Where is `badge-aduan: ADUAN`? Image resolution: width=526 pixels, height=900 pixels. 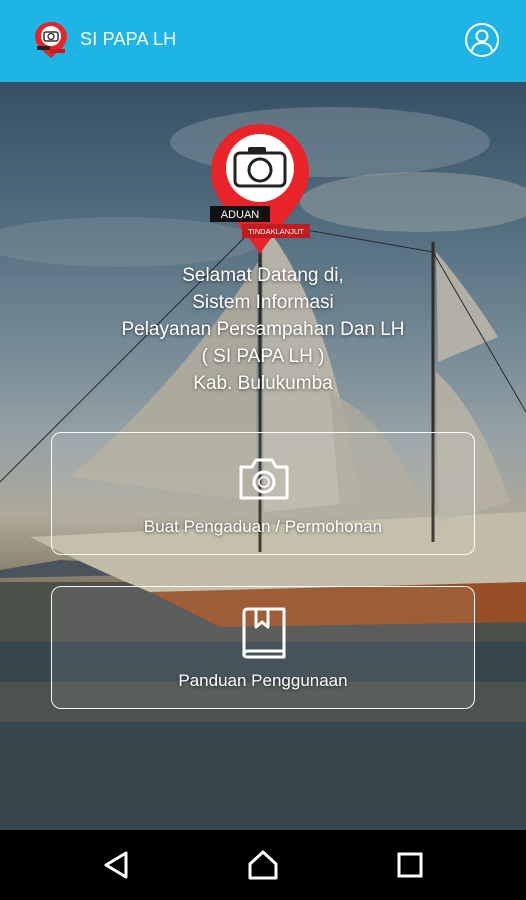
badge-aduan: ADUAN is located at coordinates (240, 215).